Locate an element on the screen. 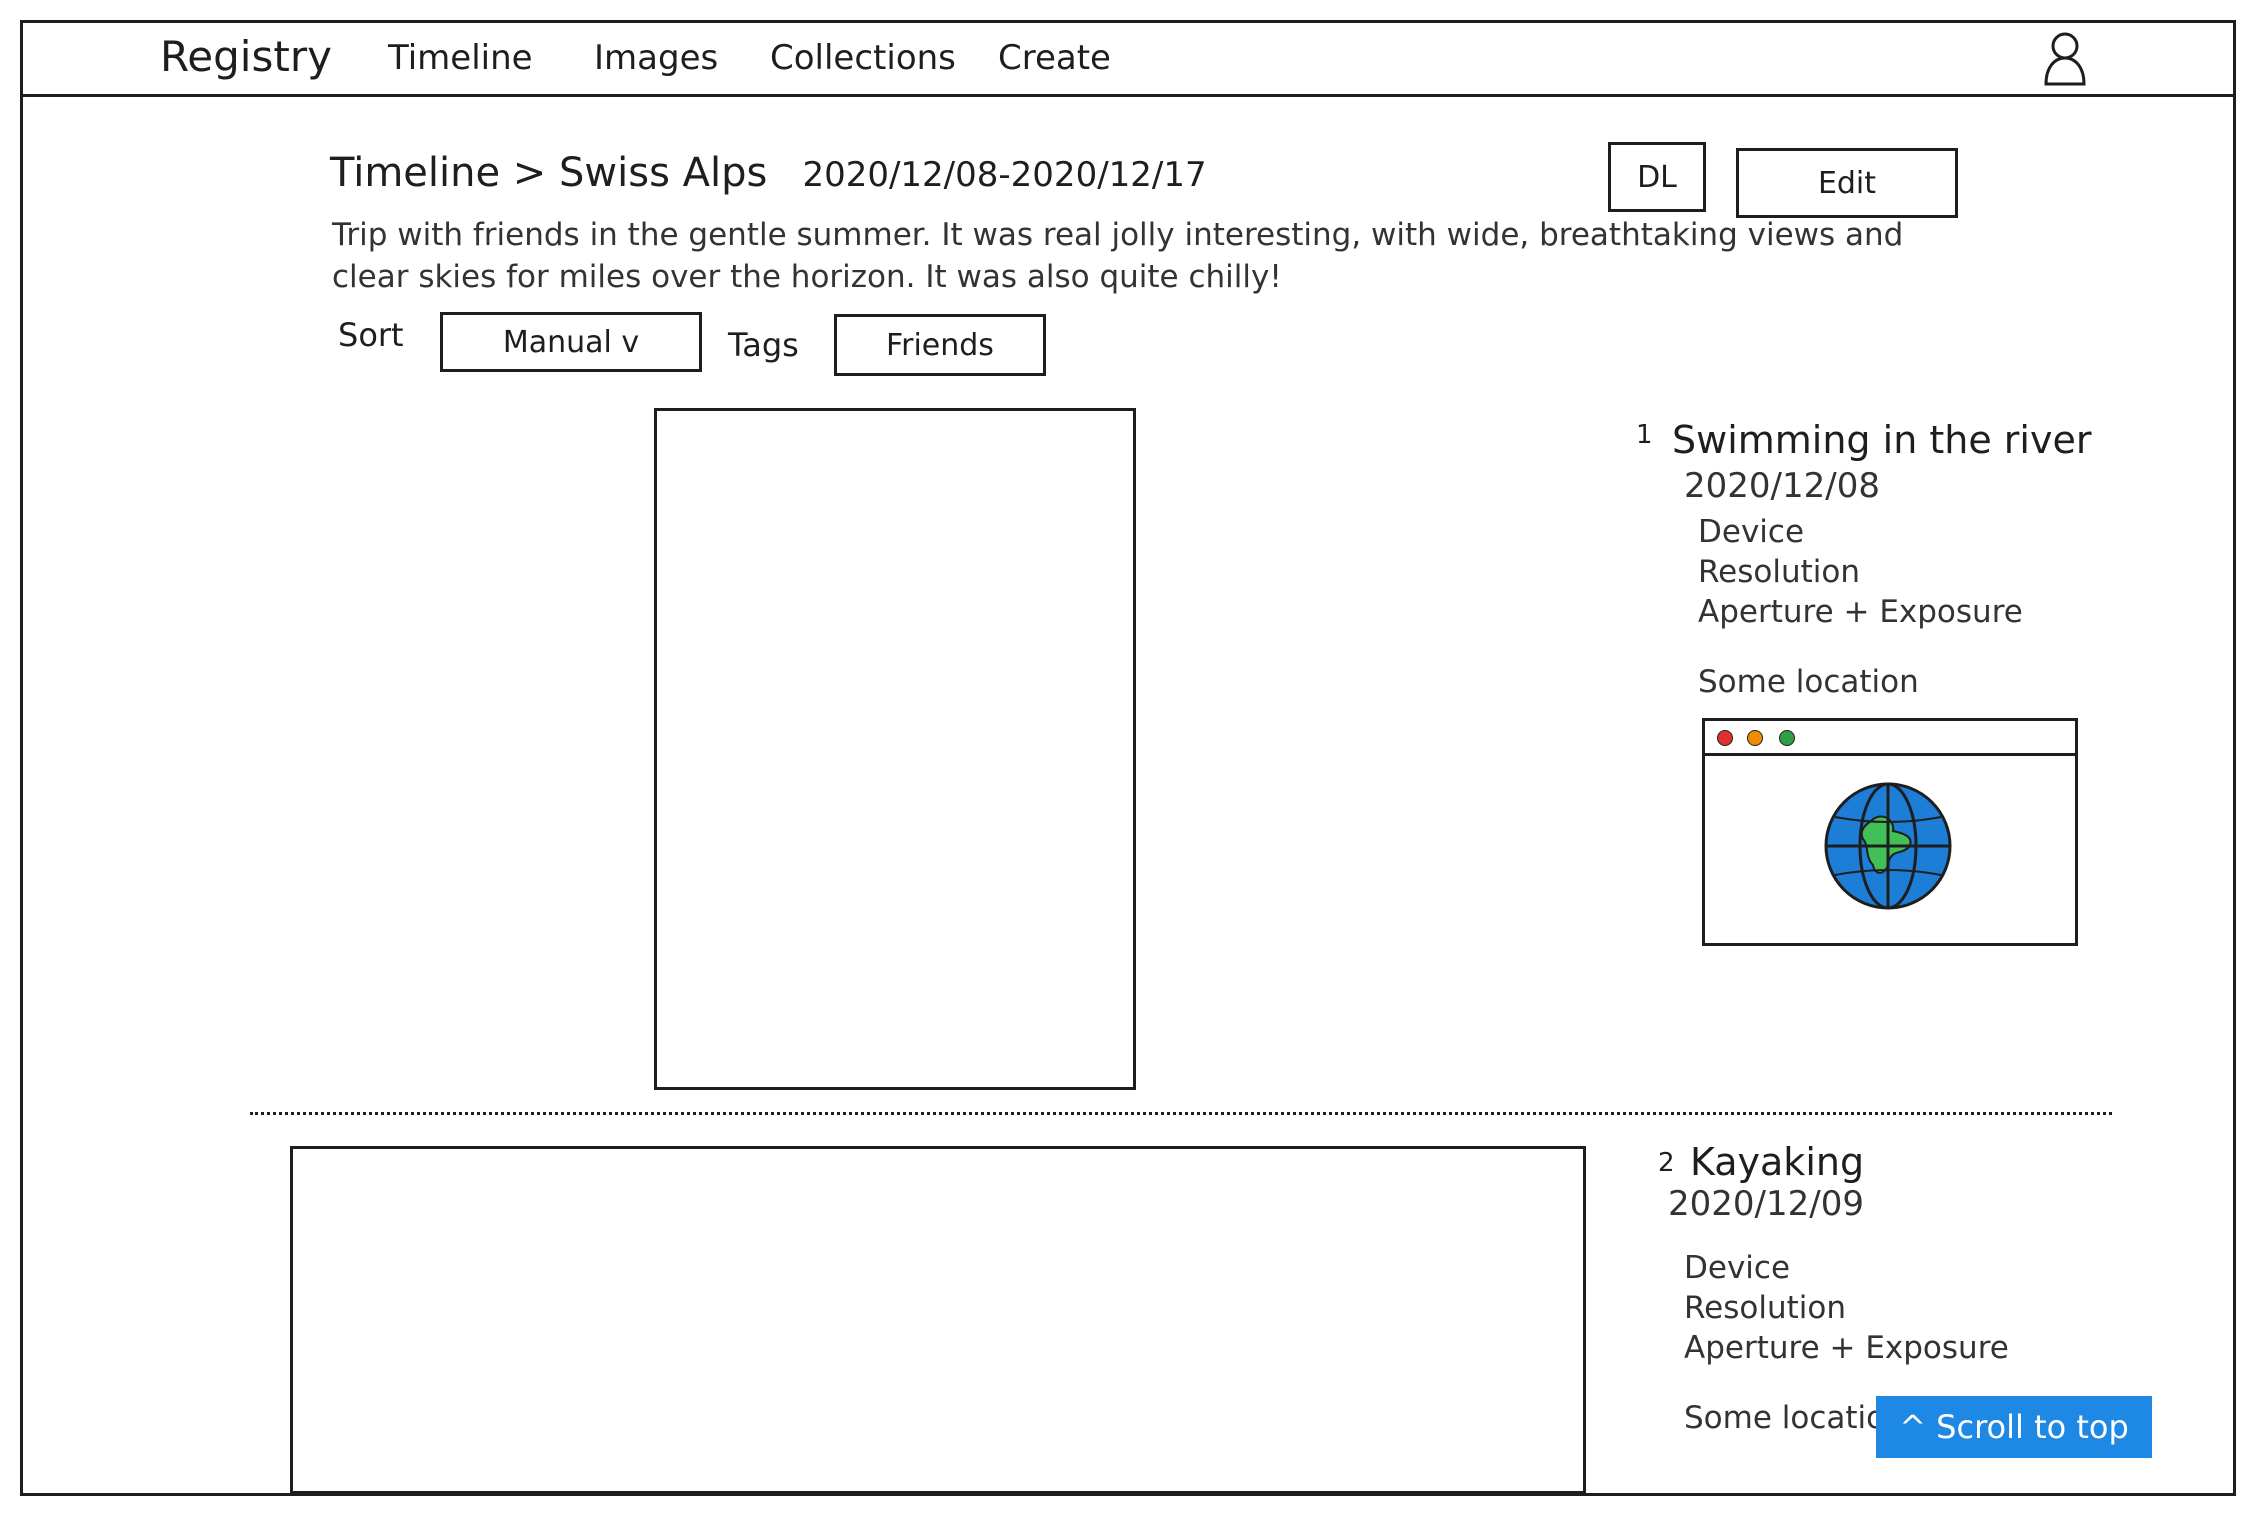 This screenshot has height=1514, width=2255. nav-item-create: Create is located at coordinates (1054, 58).